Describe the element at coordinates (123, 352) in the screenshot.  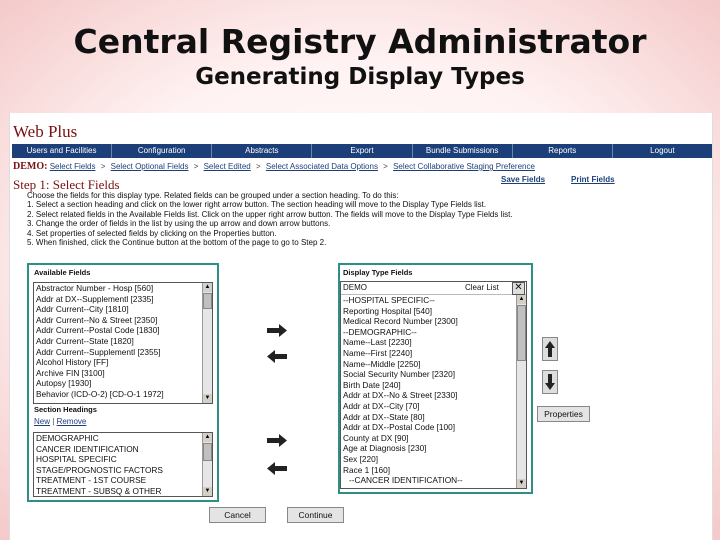
I see `list-item: Addr Current--Supplementl [2355]` at that location.